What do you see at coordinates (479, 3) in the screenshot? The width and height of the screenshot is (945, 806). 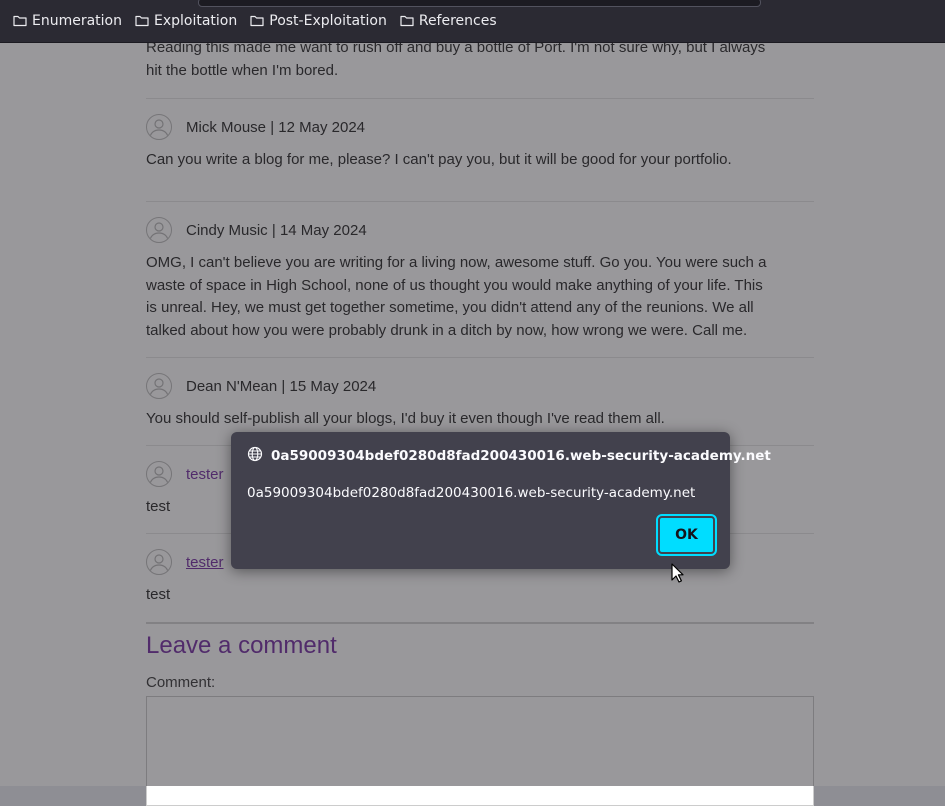 I see `address-bar` at bounding box center [479, 3].